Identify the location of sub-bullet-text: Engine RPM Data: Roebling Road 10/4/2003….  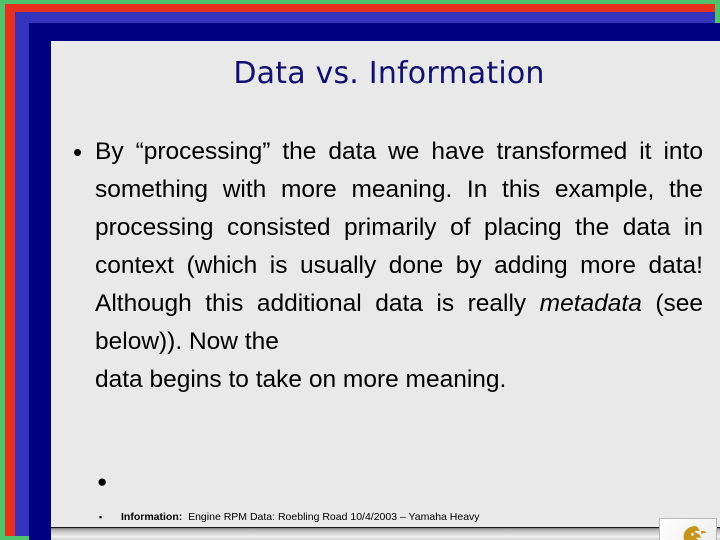
(334, 517).